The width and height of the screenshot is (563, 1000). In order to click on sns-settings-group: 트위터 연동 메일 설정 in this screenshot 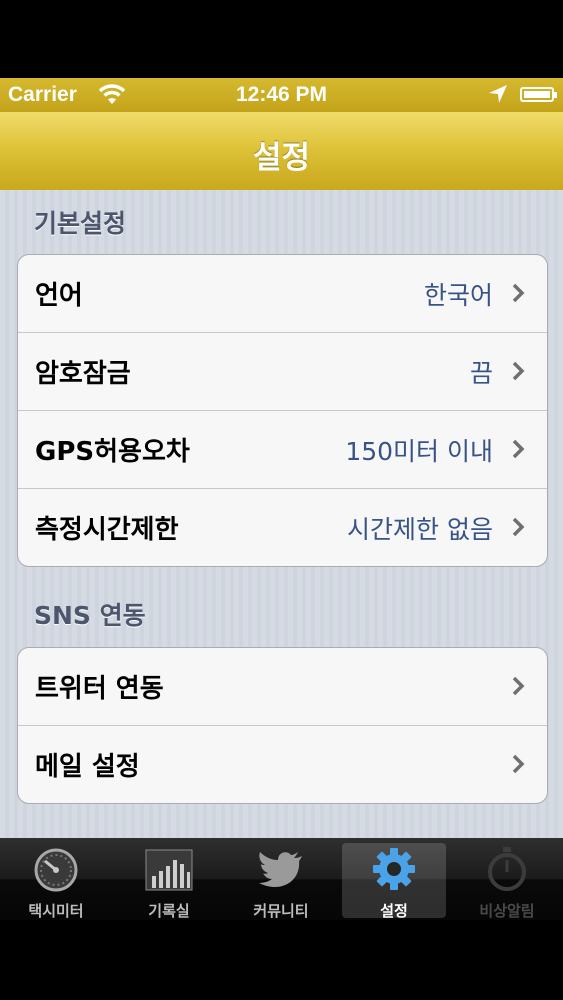, I will do `click(282, 725)`.